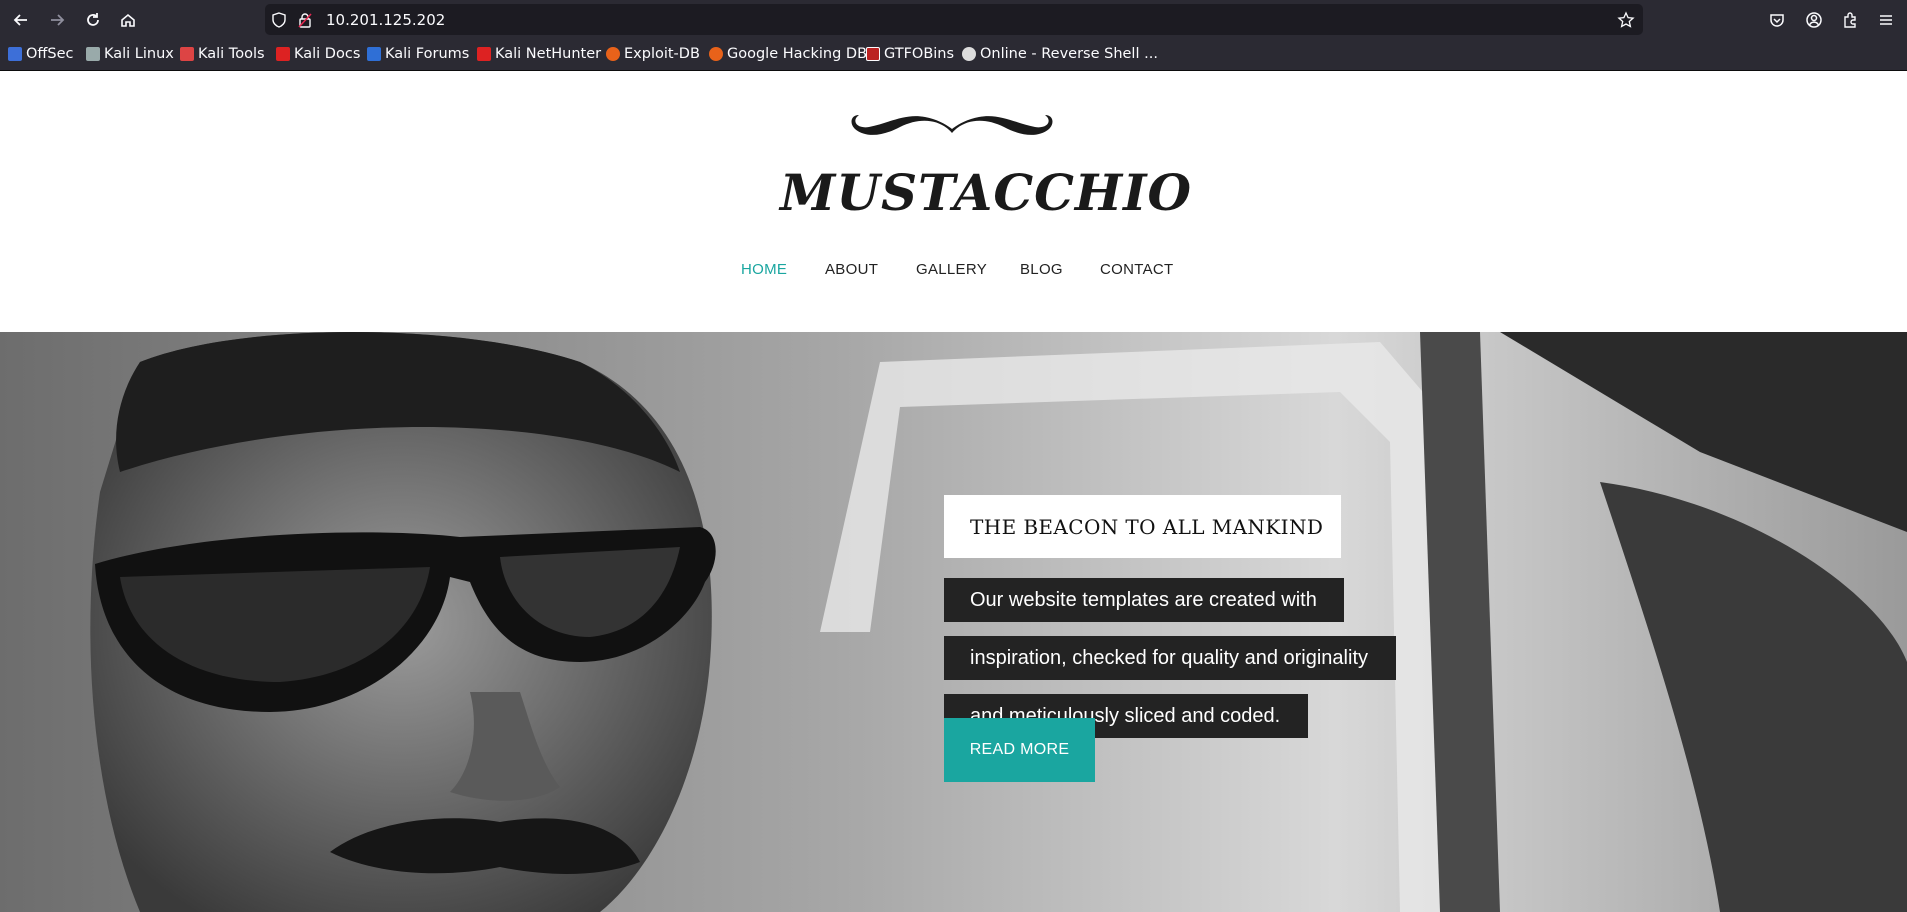 This screenshot has height=912, width=1907. I want to click on nethunter-icon, so click(484, 54).